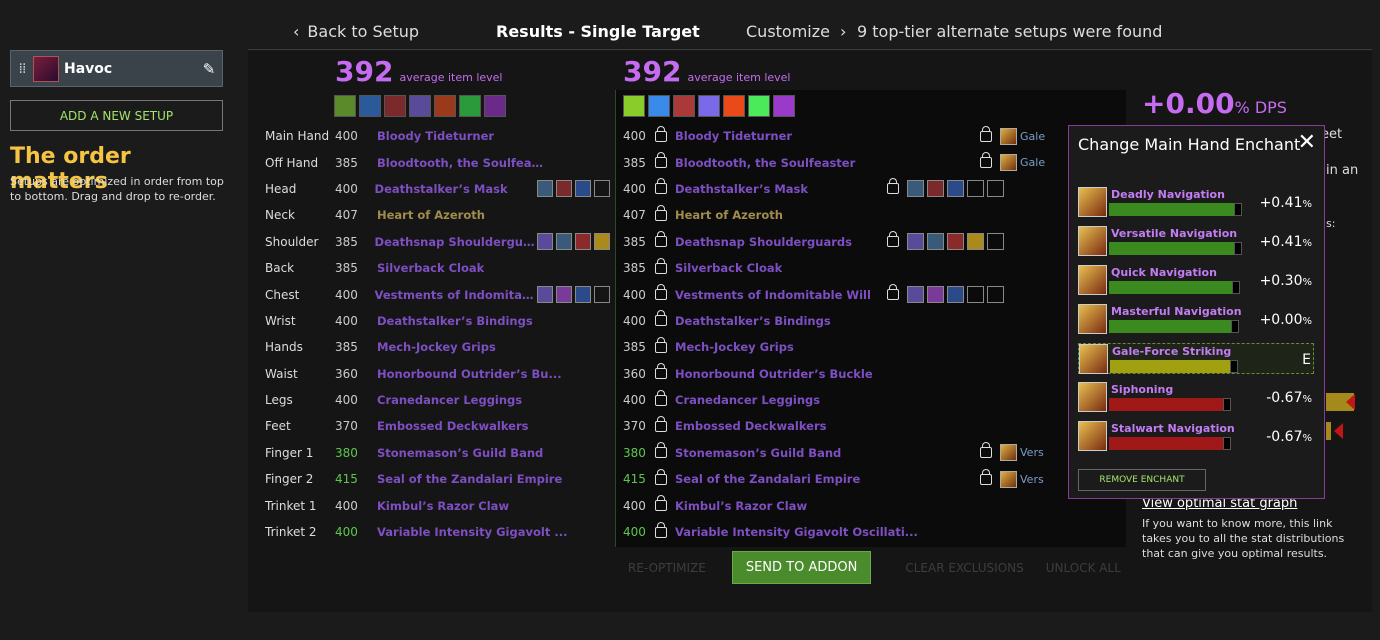  Describe the element at coordinates (474, 136) in the screenshot. I see `gear-row: 400 Bloody Tideturner` at that location.